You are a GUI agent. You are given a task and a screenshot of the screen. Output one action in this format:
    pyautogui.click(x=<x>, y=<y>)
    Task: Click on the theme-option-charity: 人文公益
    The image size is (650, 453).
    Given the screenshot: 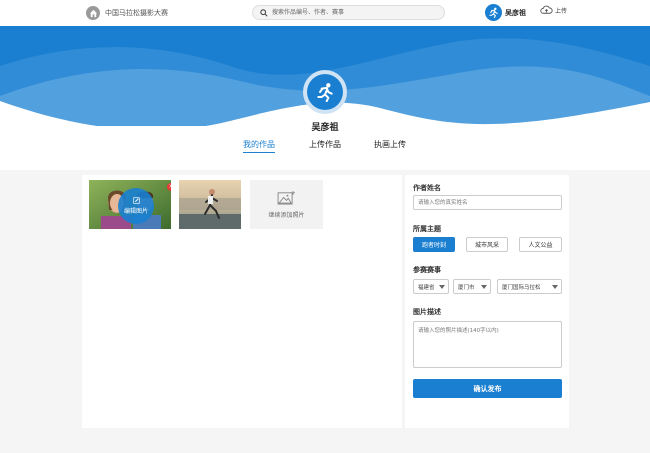 What is the action you would take?
    pyautogui.click(x=540, y=244)
    